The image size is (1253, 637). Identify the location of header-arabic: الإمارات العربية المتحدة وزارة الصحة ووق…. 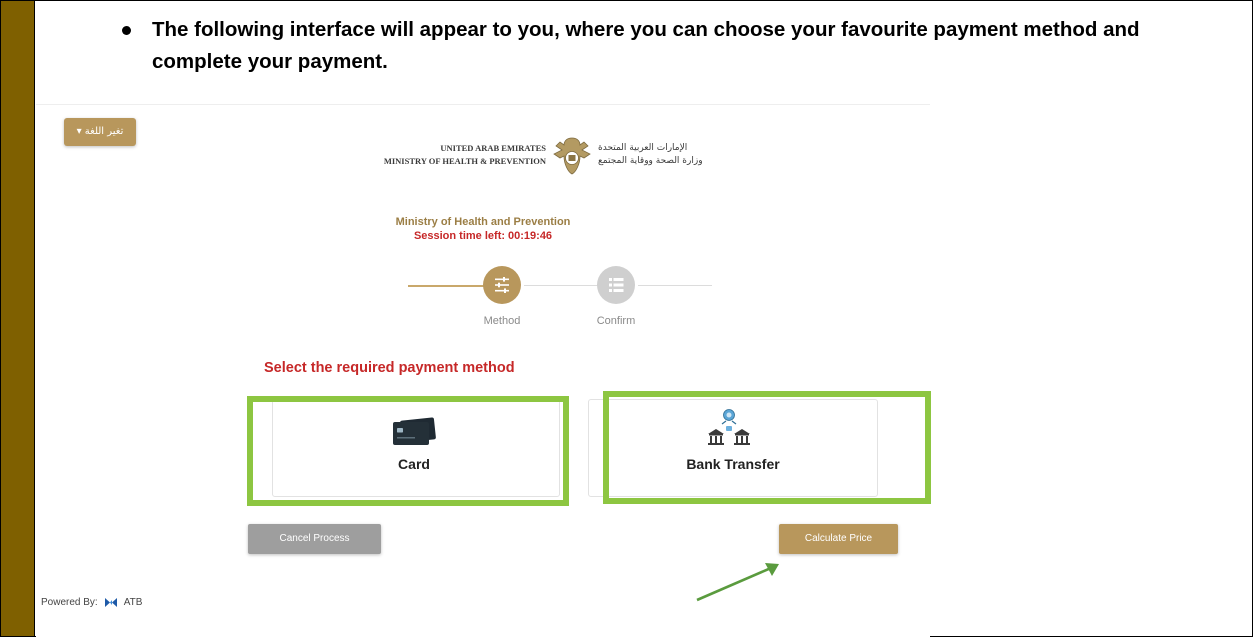
(698, 155).